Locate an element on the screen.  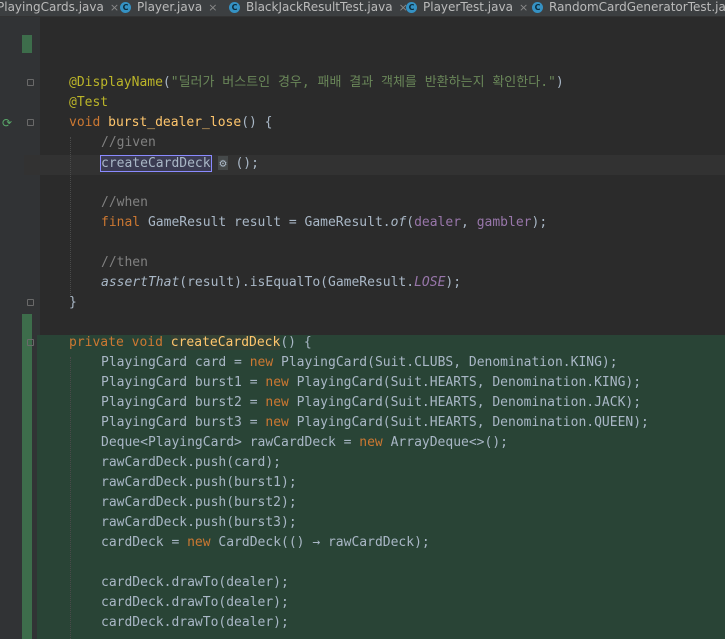
code-line-when-comment: //when is located at coordinates (124, 202).